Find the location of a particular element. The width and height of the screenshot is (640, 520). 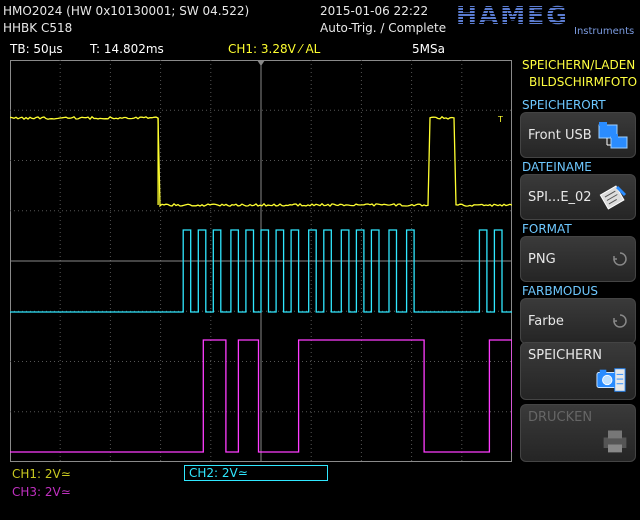

printer-icon is located at coordinates (615, 441).